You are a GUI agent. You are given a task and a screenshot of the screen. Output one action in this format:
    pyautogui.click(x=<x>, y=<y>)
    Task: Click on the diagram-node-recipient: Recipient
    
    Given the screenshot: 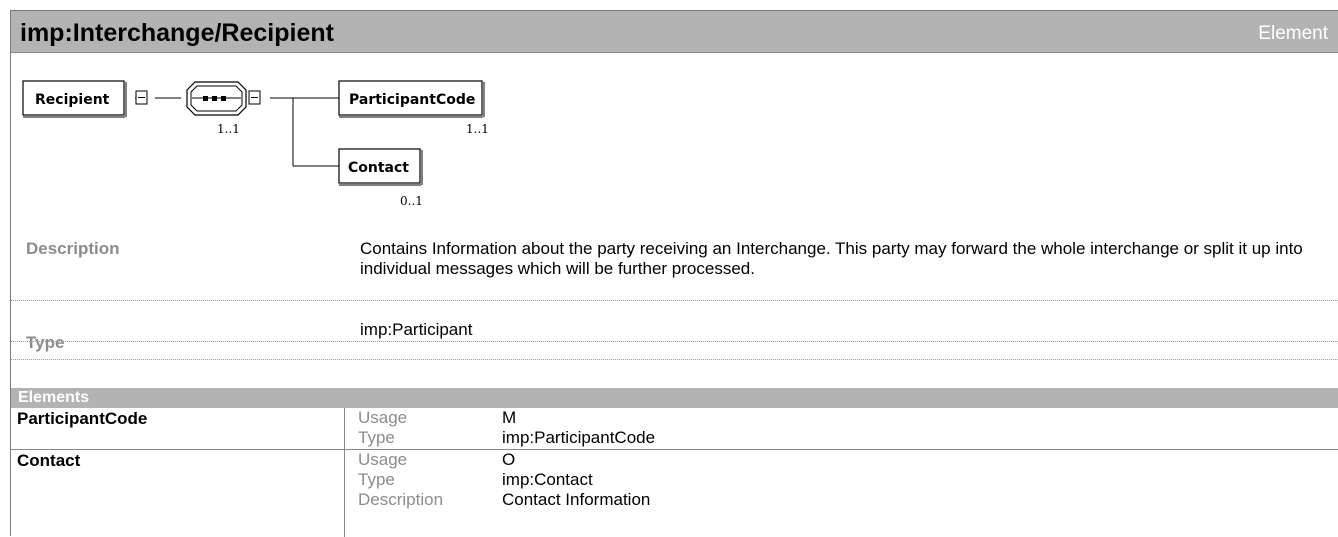 What is the action you would take?
    pyautogui.click(x=74, y=99)
    